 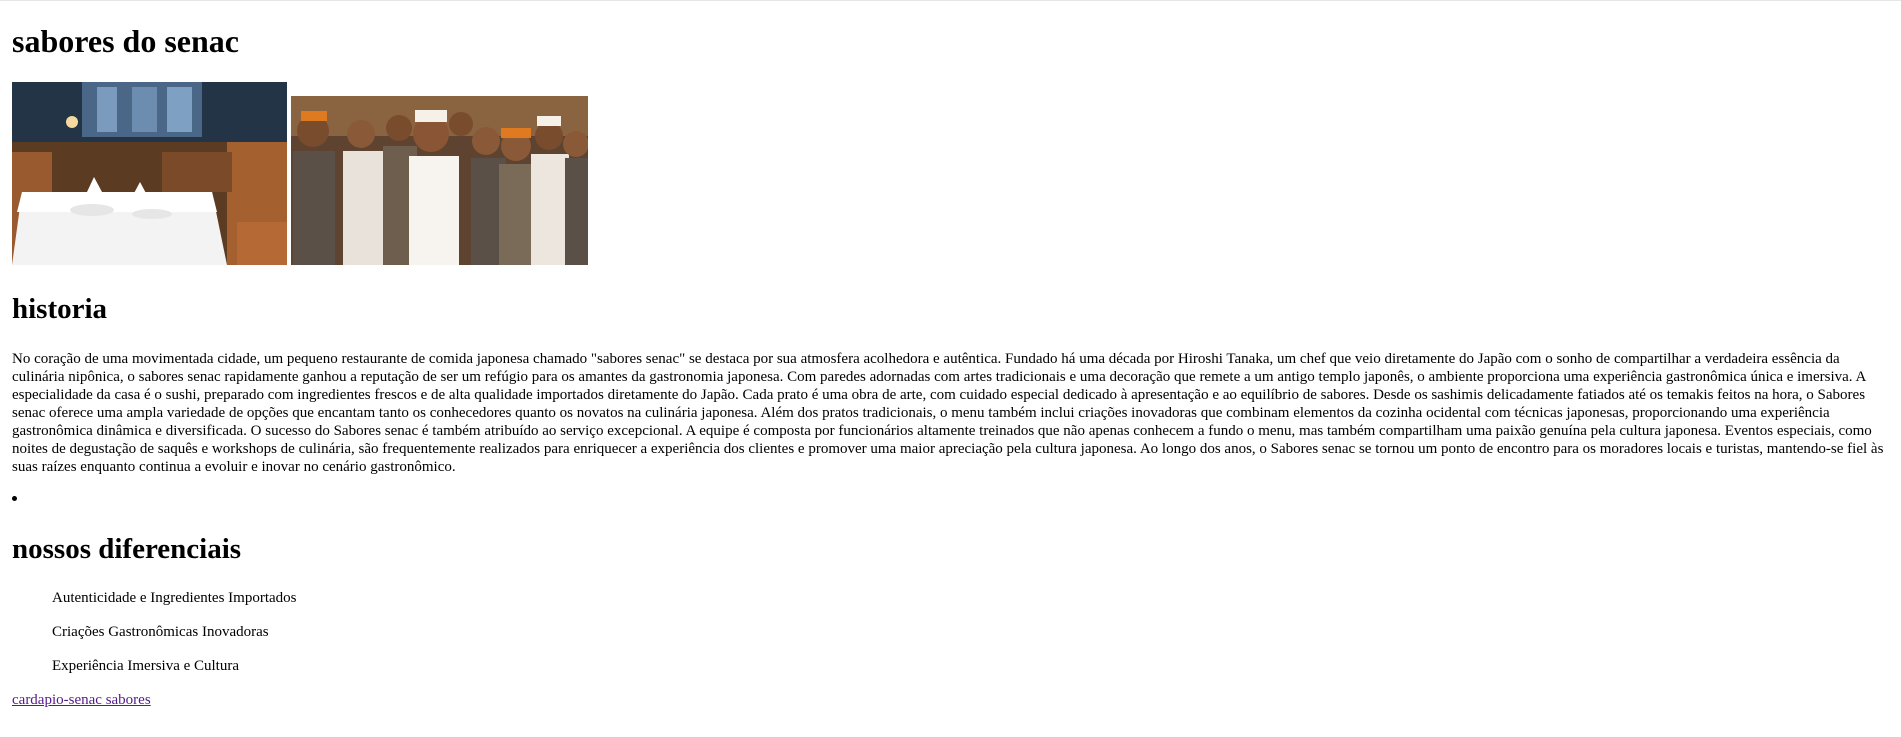 I want to click on list-item: Criações Gastronômicas Inovadoras, so click(x=160, y=632).